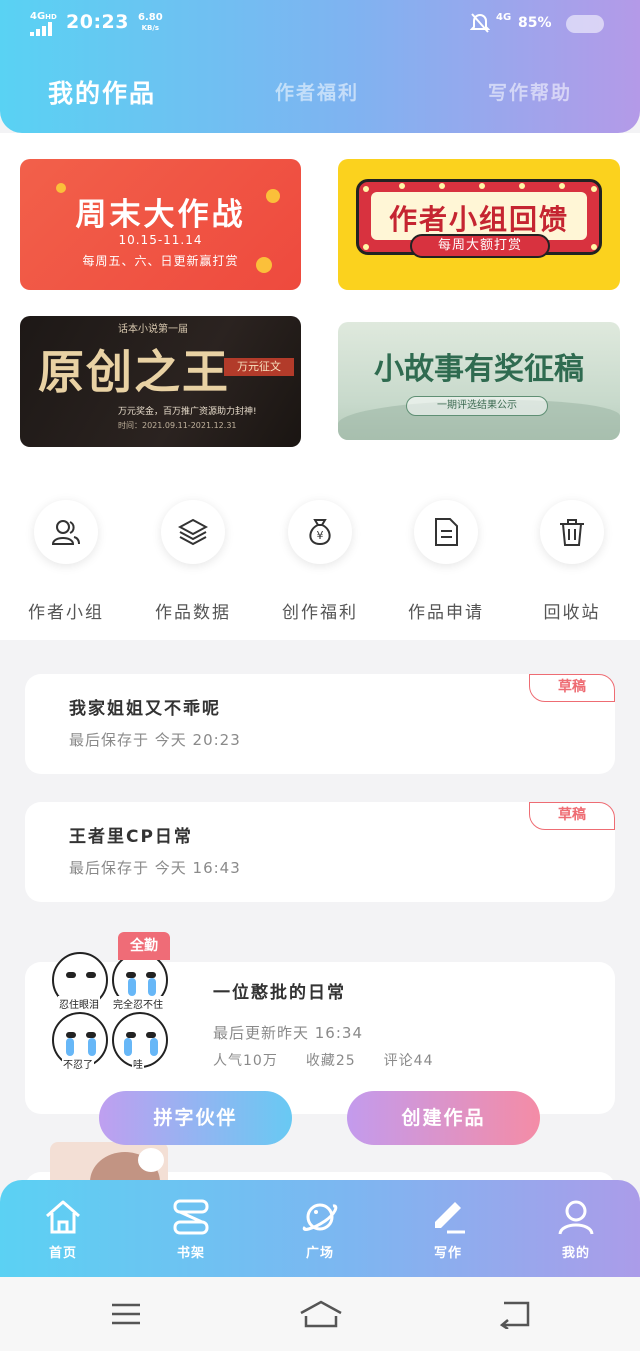  Describe the element at coordinates (279, 993) in the screenshot. I see `work-title: 一位憨批的日常` at that location.